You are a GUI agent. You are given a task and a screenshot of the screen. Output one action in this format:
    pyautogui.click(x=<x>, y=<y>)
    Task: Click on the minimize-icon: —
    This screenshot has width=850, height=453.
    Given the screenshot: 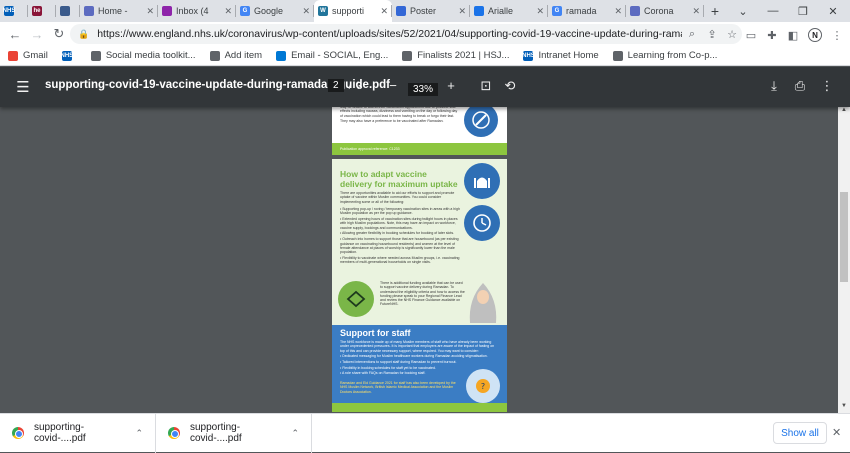 What is the action you would take?
    pyautogui.click(x=773, y=11)
    